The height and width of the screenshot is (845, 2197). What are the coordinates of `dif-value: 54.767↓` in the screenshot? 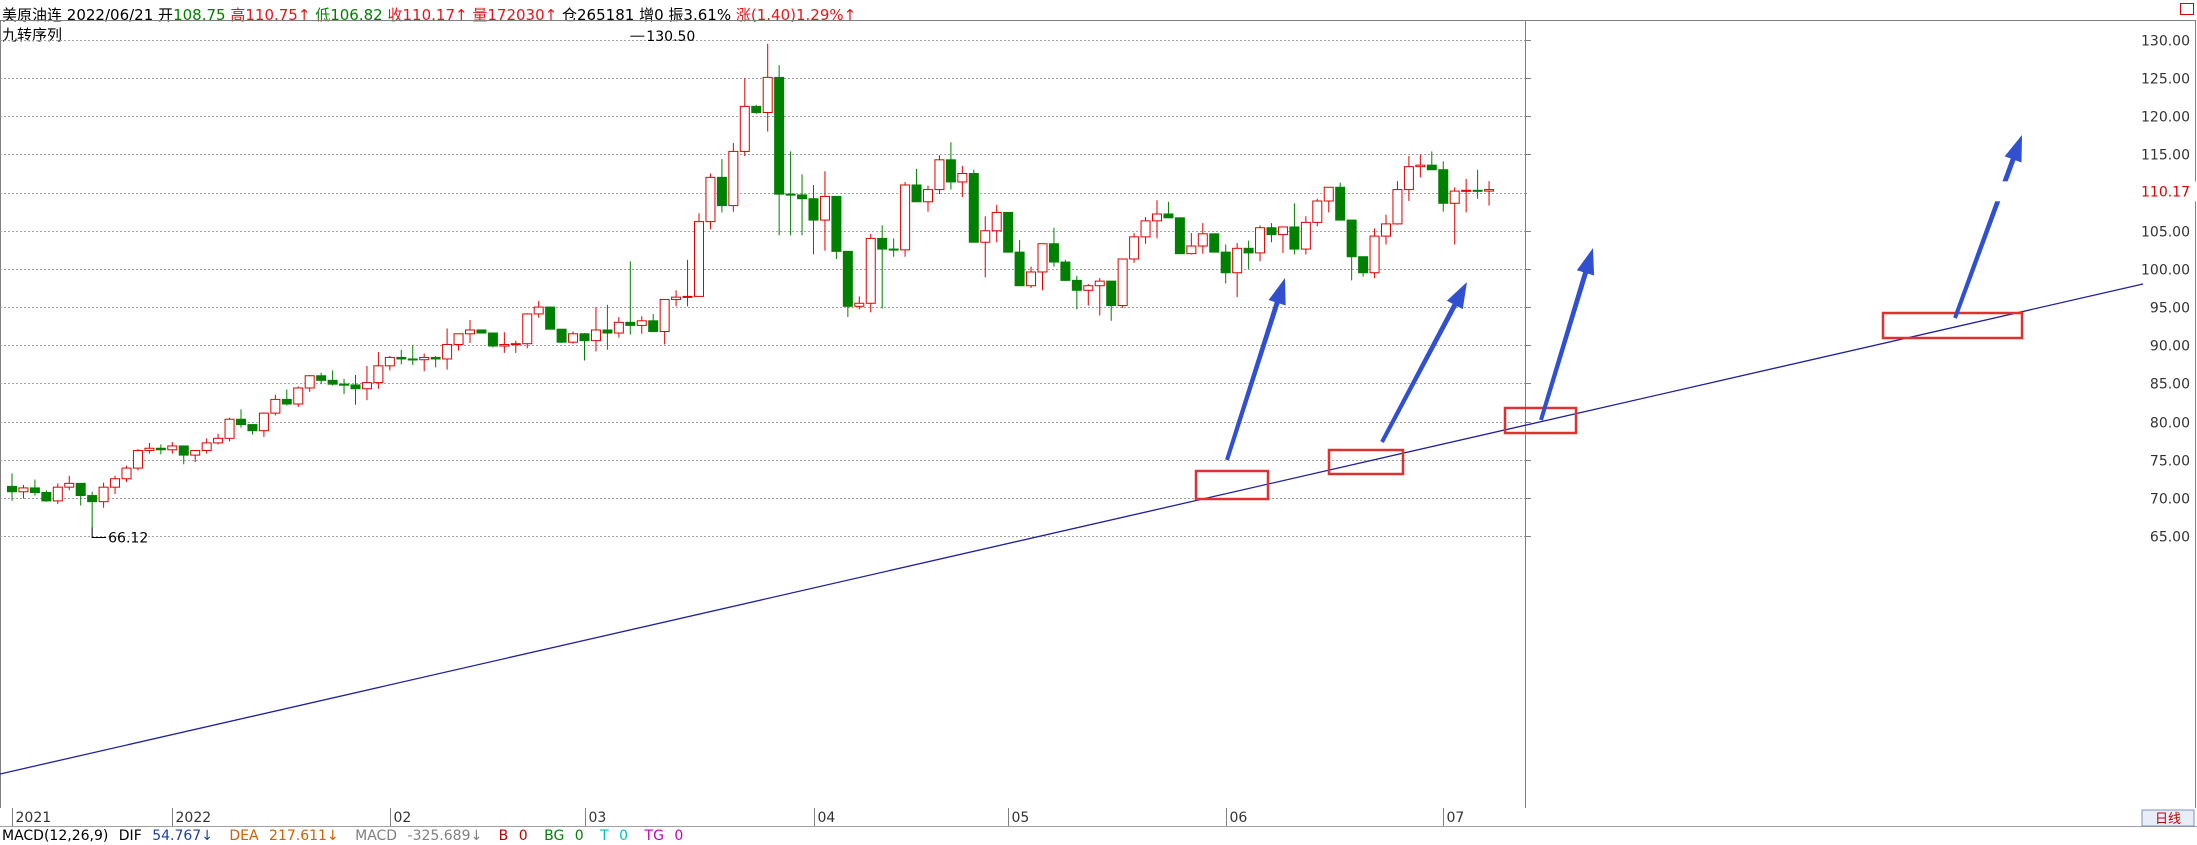 It's located at (182, 836).